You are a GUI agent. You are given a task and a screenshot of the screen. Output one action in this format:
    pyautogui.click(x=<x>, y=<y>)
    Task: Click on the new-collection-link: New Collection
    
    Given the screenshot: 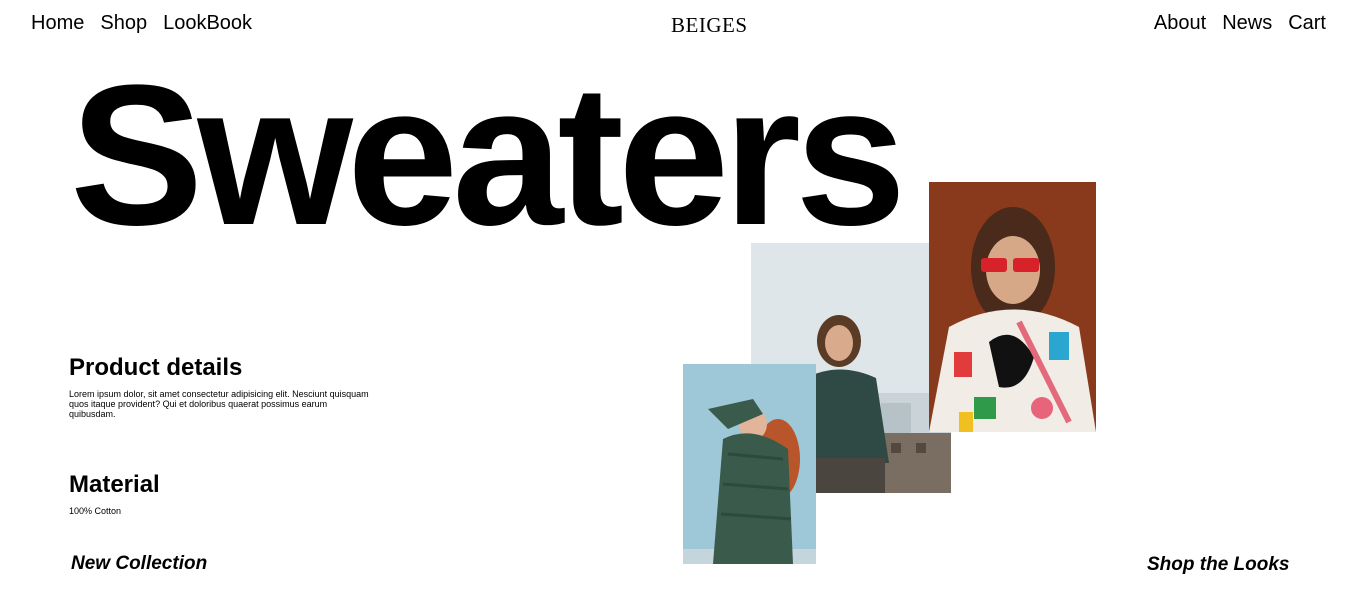 What is the action you would take?
    pyautogui.click(x=139, y=564)
    